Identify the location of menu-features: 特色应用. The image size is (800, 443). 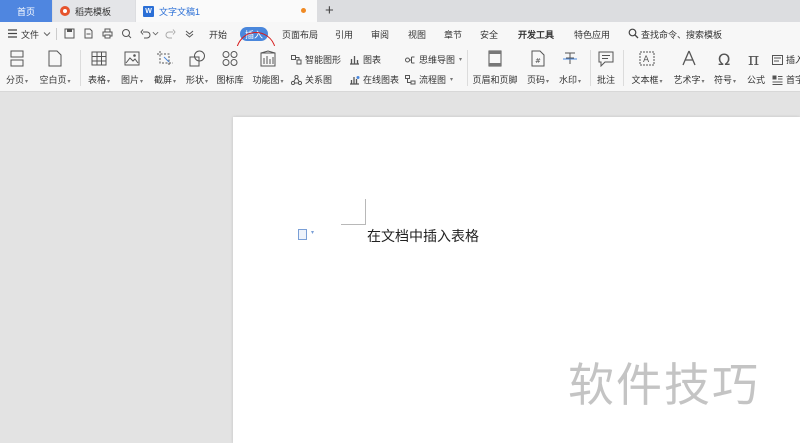
(592, 34).